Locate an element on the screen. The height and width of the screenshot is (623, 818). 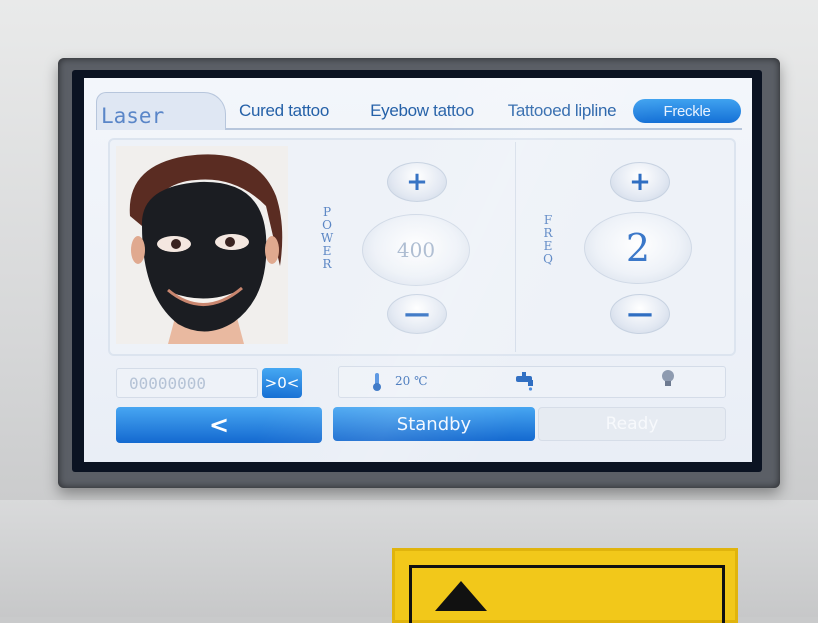
tab-tattooed-lipline: Tattooed lipline is located at coordinates (562, 111).